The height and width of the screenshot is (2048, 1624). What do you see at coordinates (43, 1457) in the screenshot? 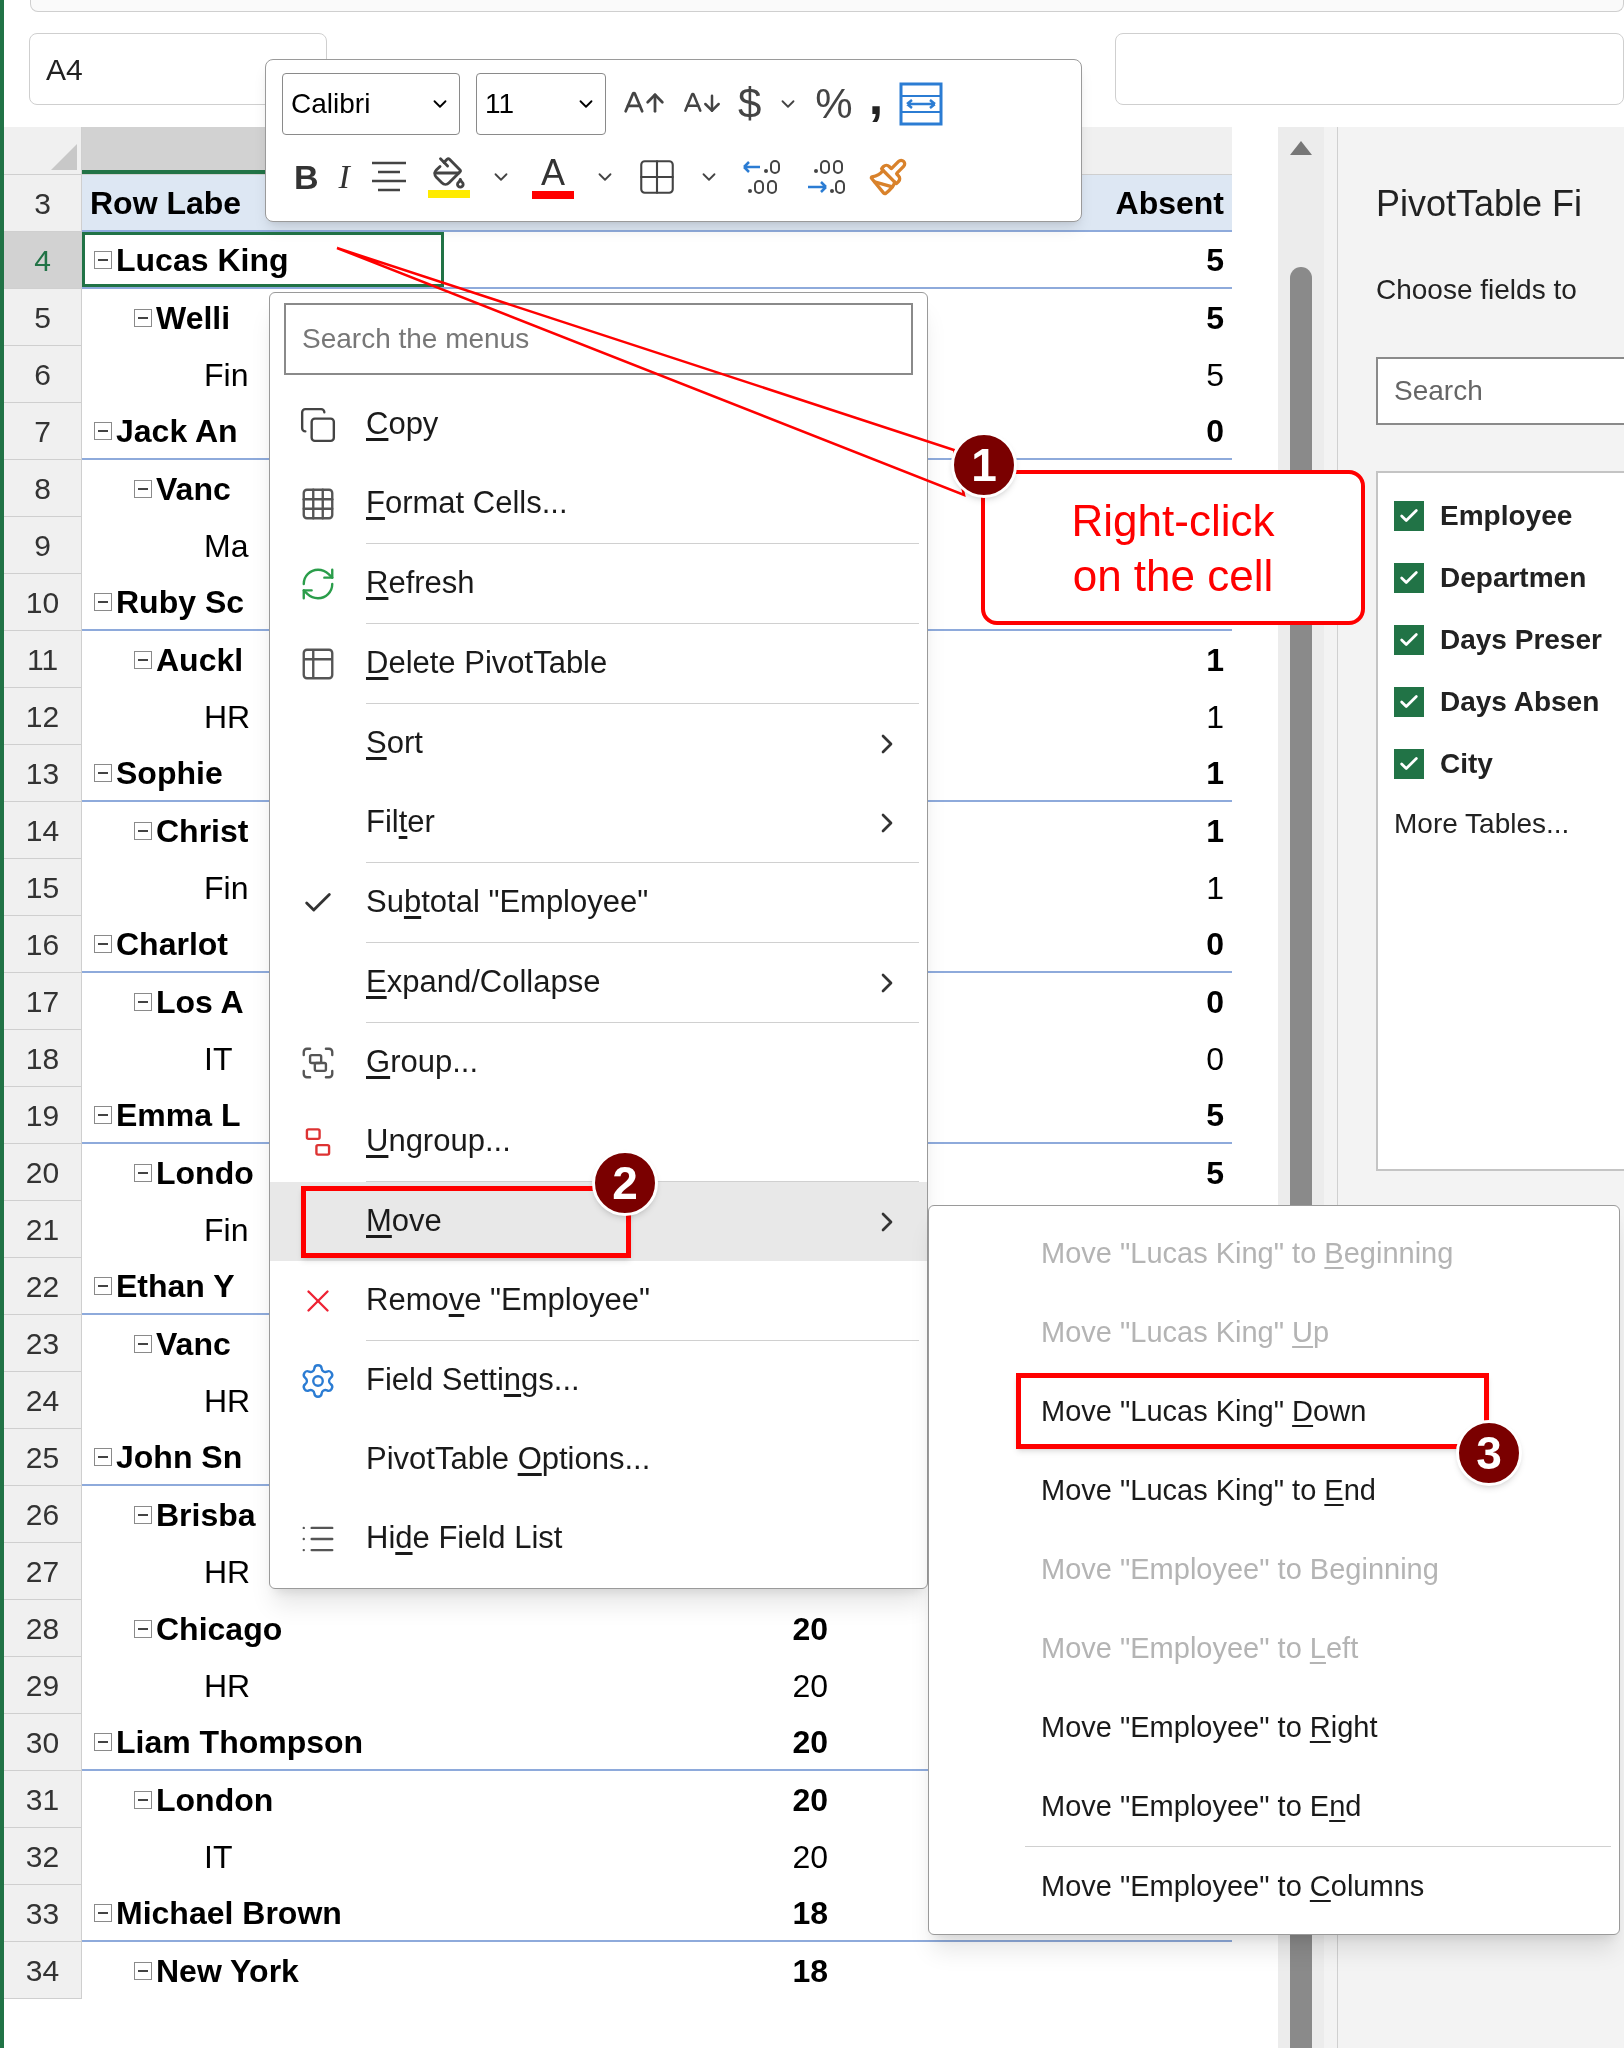
I see `row-number: 25` at bounding box center [43, 1457].